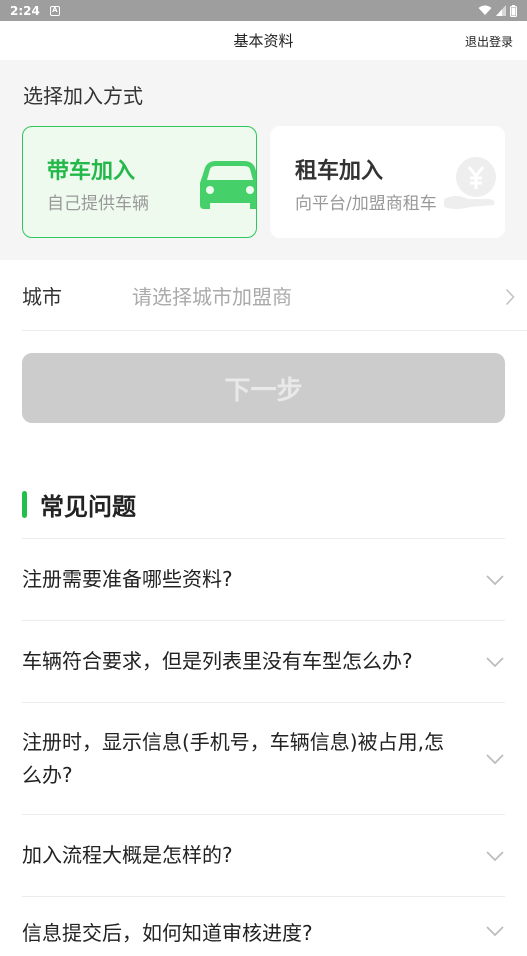 The width and height of the screenshot is (527, 956). I want to click on faq-item: 注册需要准备哪些资料?, so click(263, 579).